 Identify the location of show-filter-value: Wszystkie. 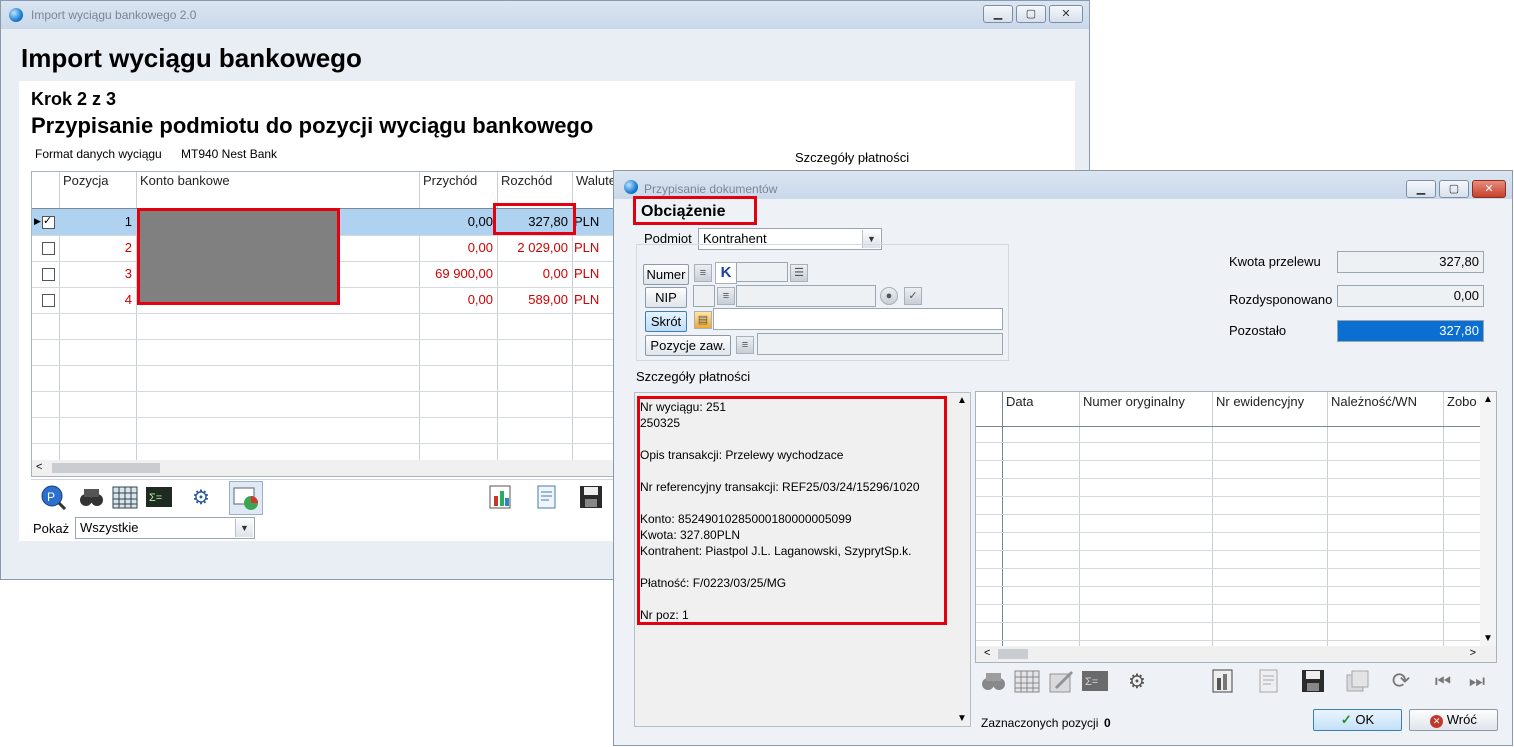
(109, 527).